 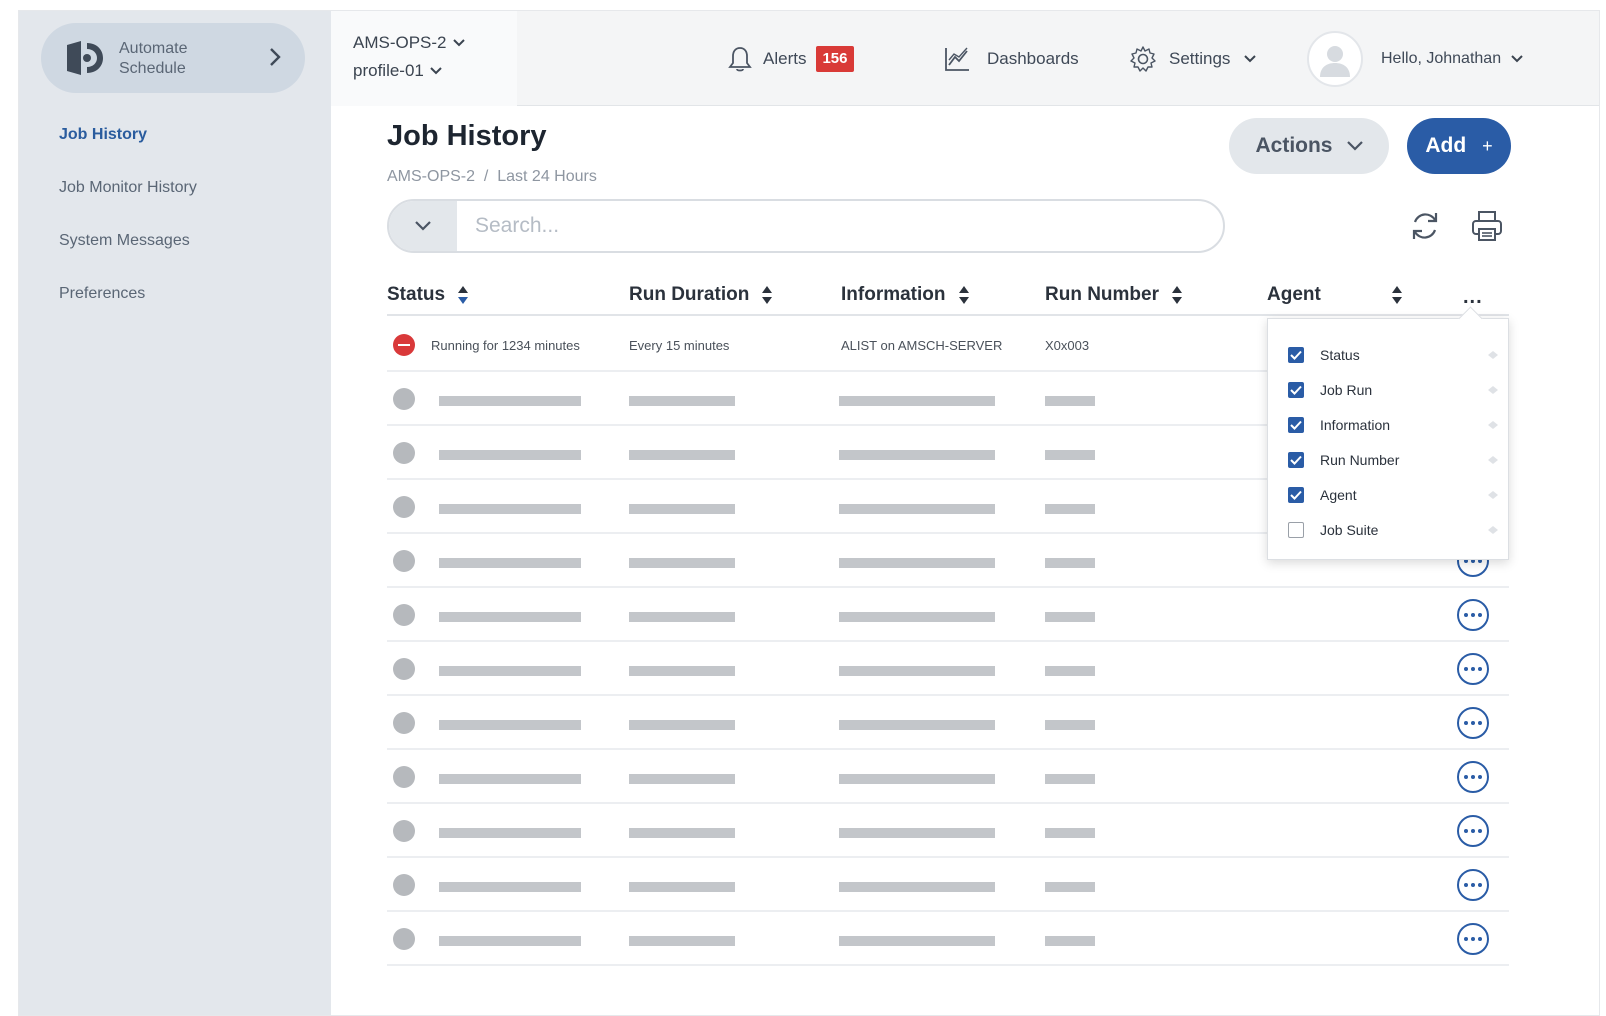 What do you see at coordinates (397, 71) in the screenshot?
I see `profile-selector: profile-01` at bounding box center [397, 71].